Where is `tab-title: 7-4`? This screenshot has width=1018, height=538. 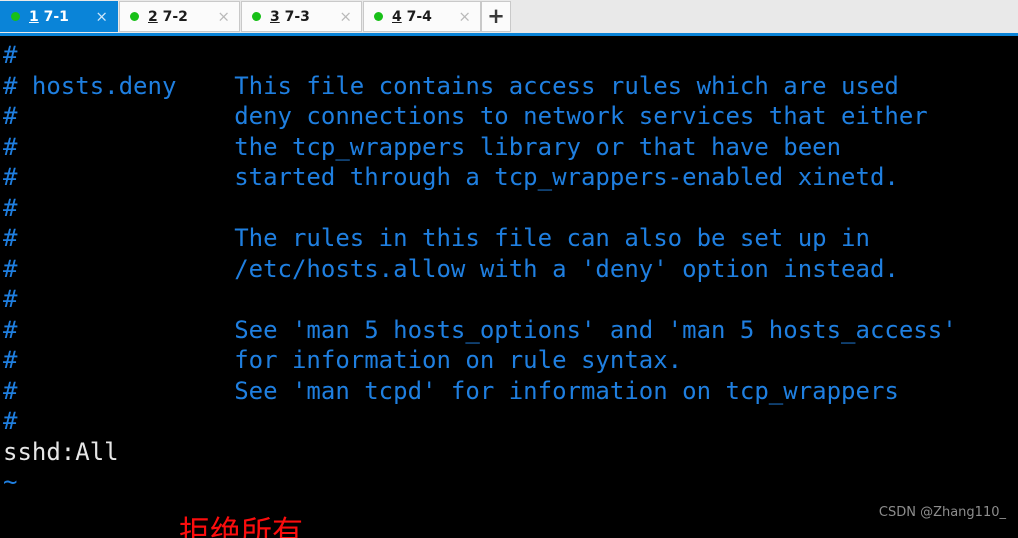
tab-title: 7-4 is located at coordinates (419, 16).